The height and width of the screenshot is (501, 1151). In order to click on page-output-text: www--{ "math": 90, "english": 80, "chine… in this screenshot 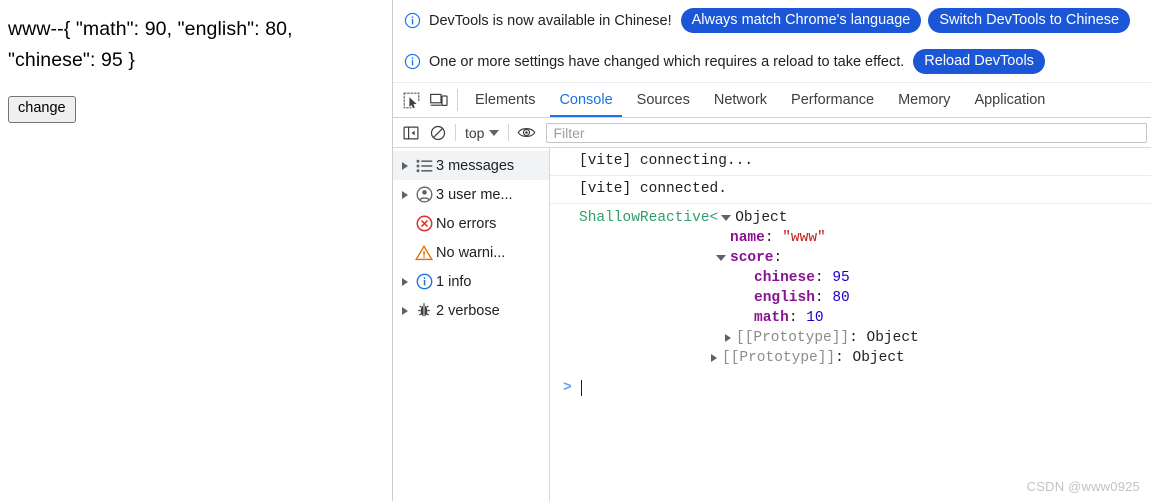, I will do `click(150, 44)`.